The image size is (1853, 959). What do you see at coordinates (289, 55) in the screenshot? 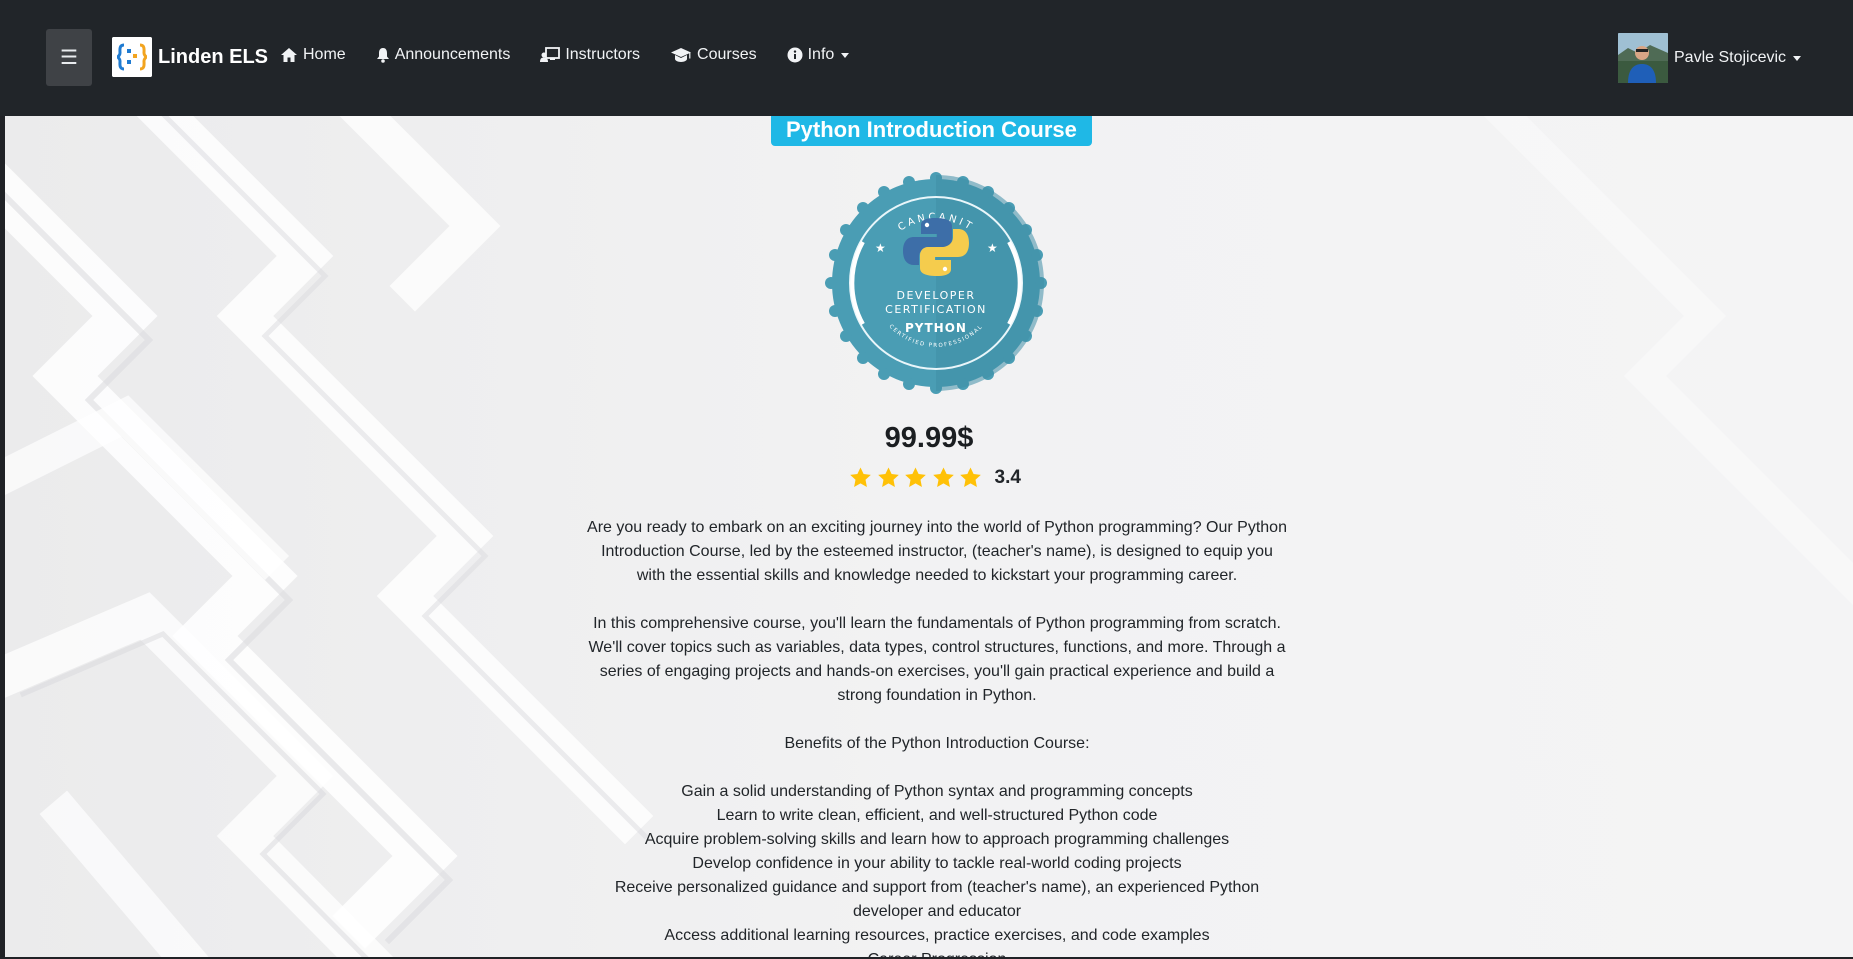
I see `home-icon` at bounding box center [289, 55].